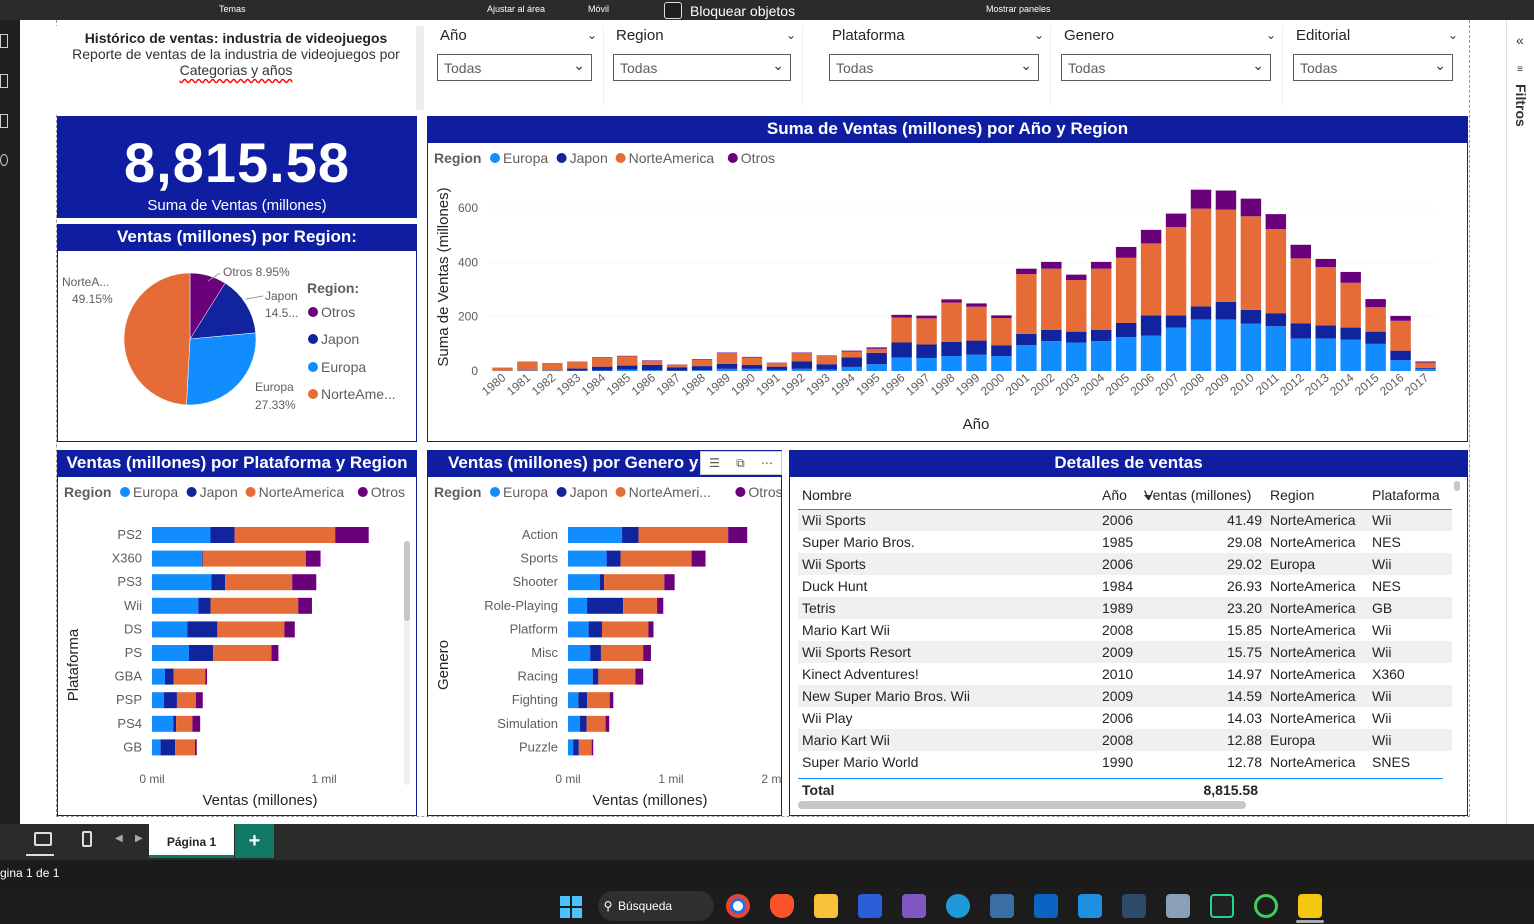 The width and height of the screenshot is (1534, 924). Describe the element at coordinates (826, 906) in the screenshot. I see `file-explorer-icon` at that location.